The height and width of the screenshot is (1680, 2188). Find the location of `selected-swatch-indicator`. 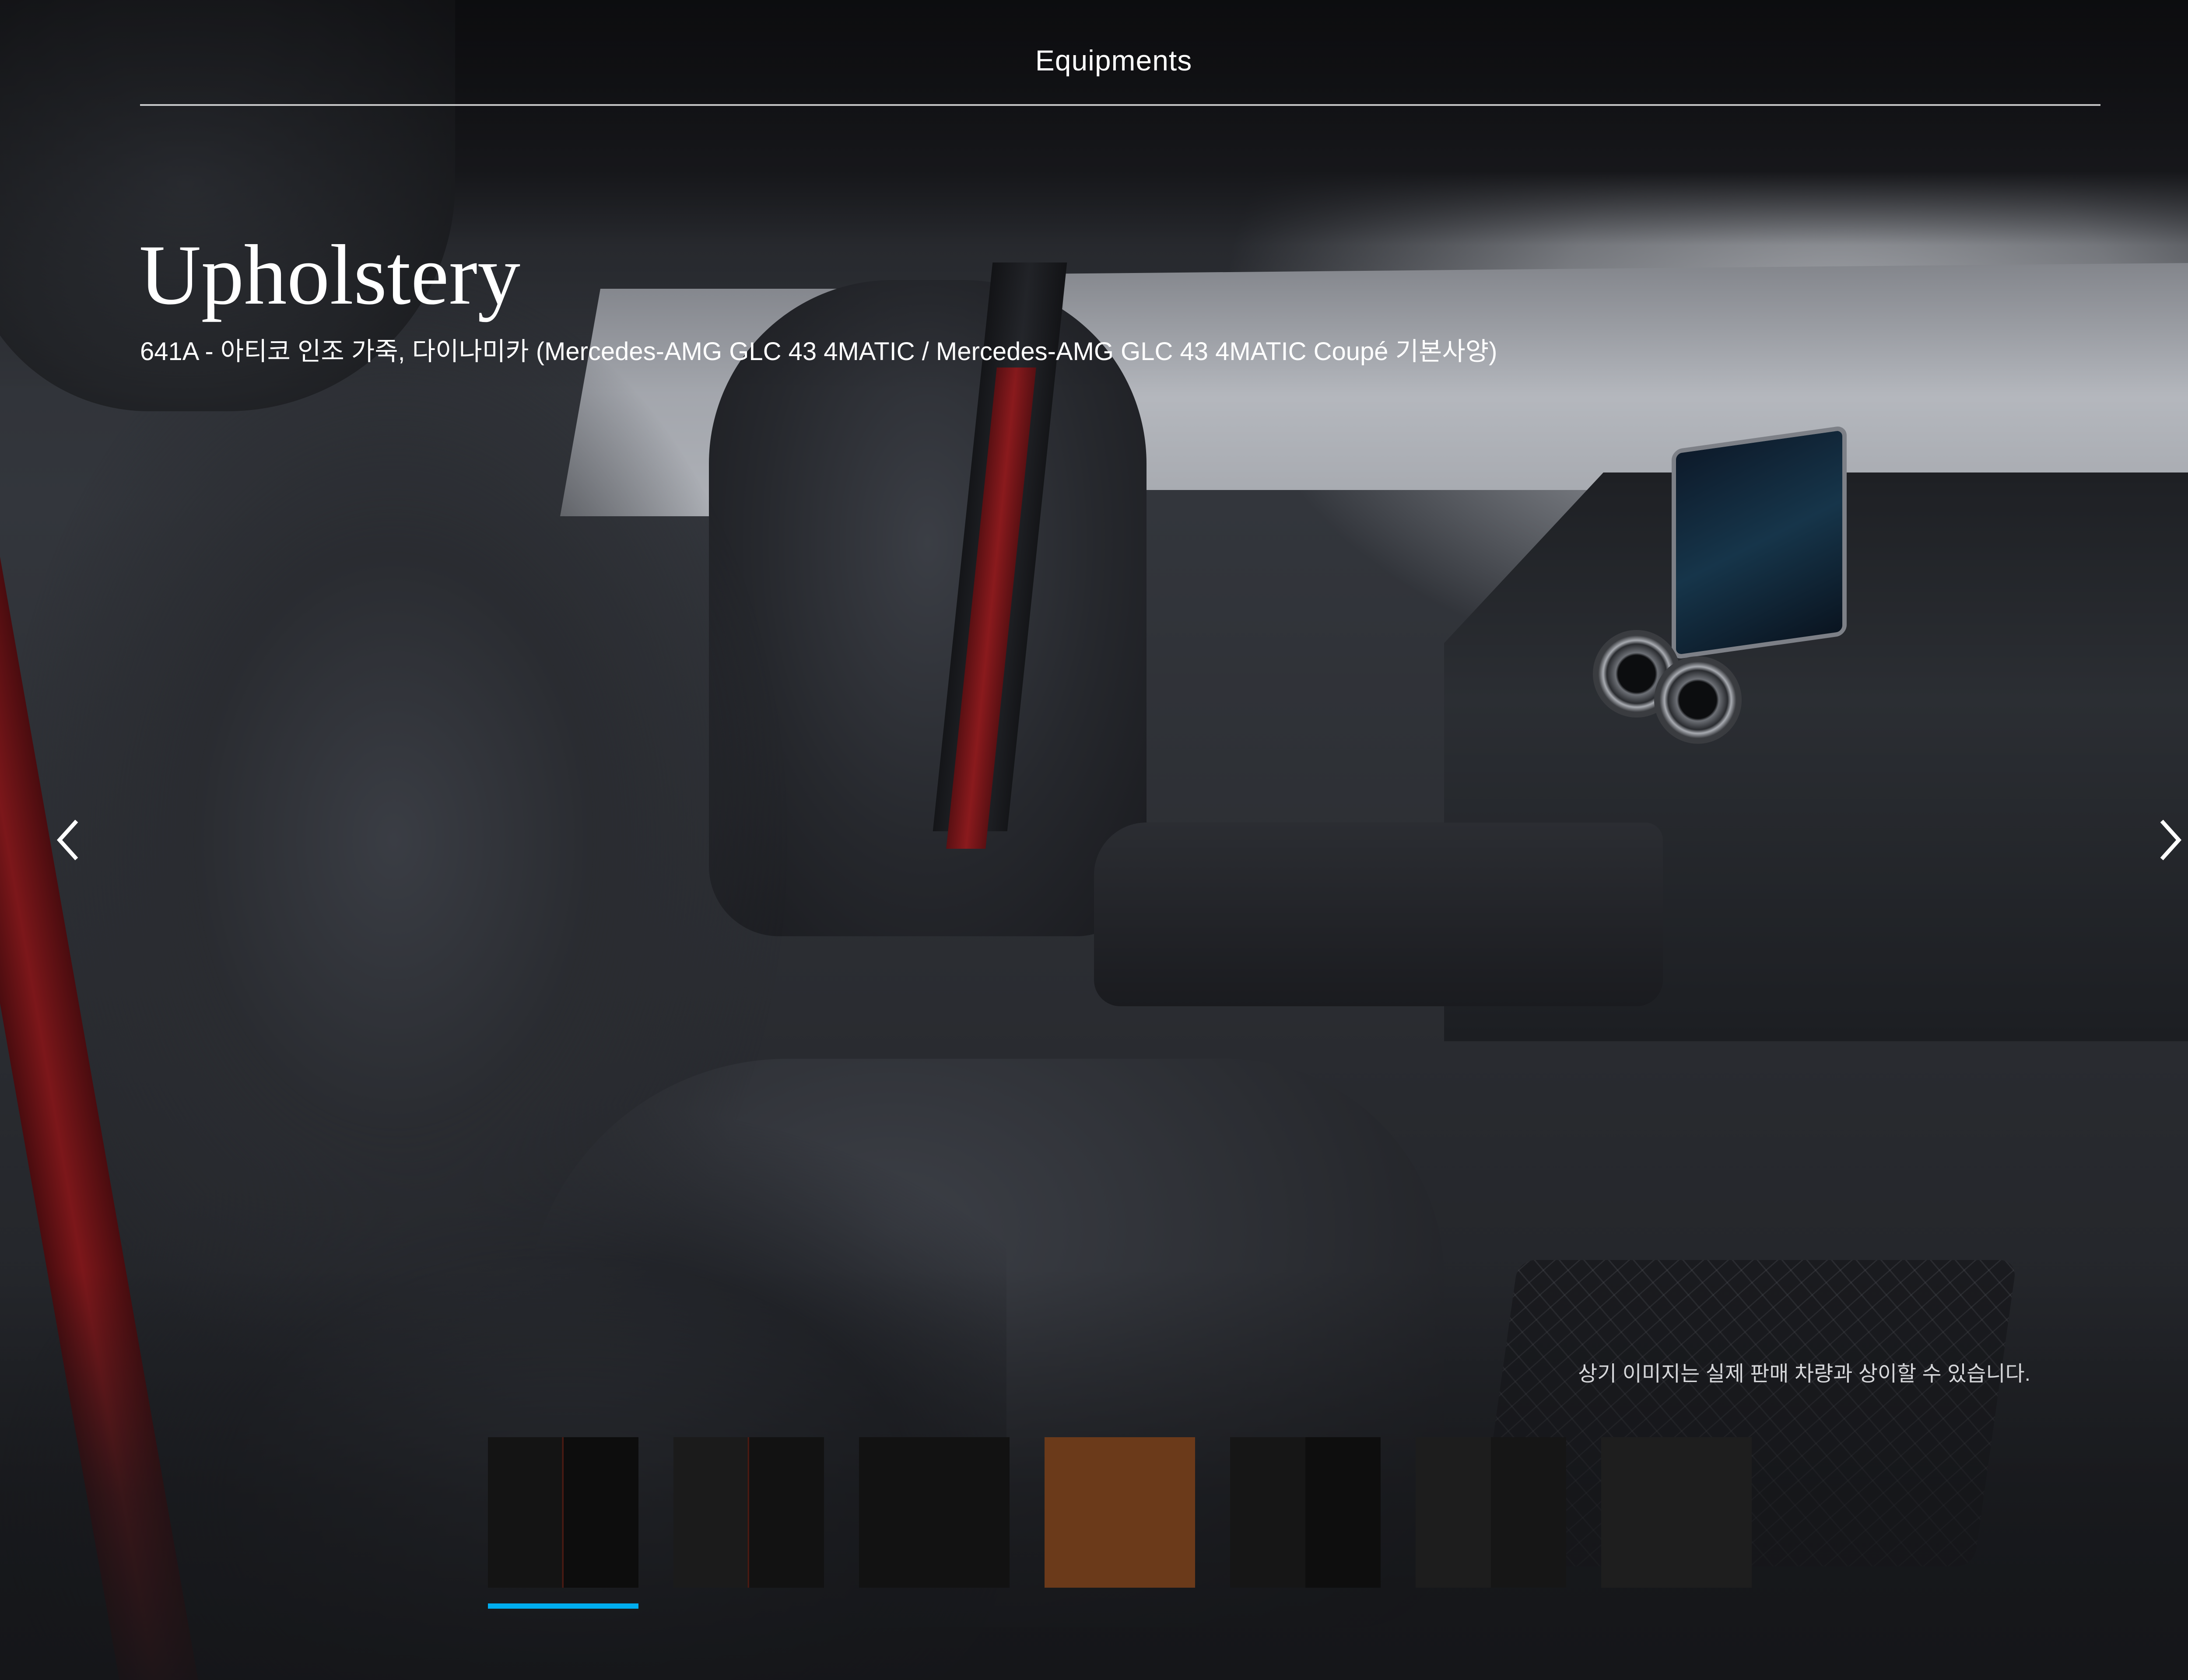

selected-swatch-indicator is located at coordinates (563, 1606).